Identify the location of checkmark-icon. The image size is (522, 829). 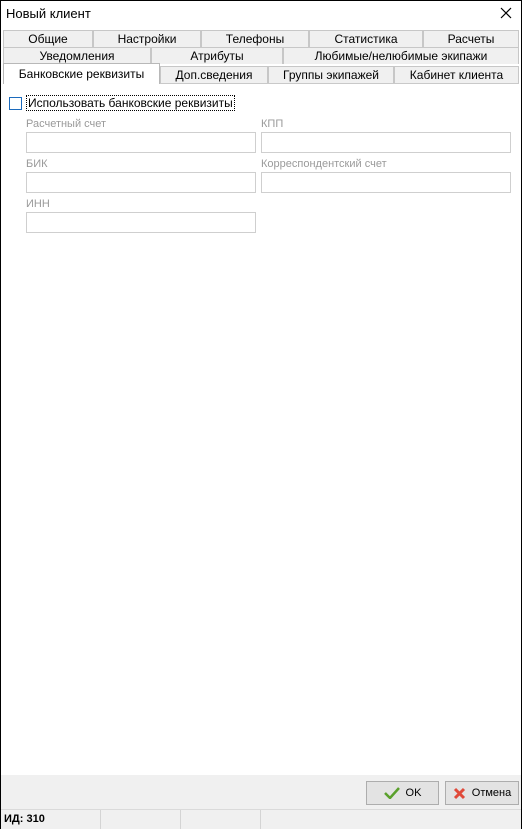
(391, 793).